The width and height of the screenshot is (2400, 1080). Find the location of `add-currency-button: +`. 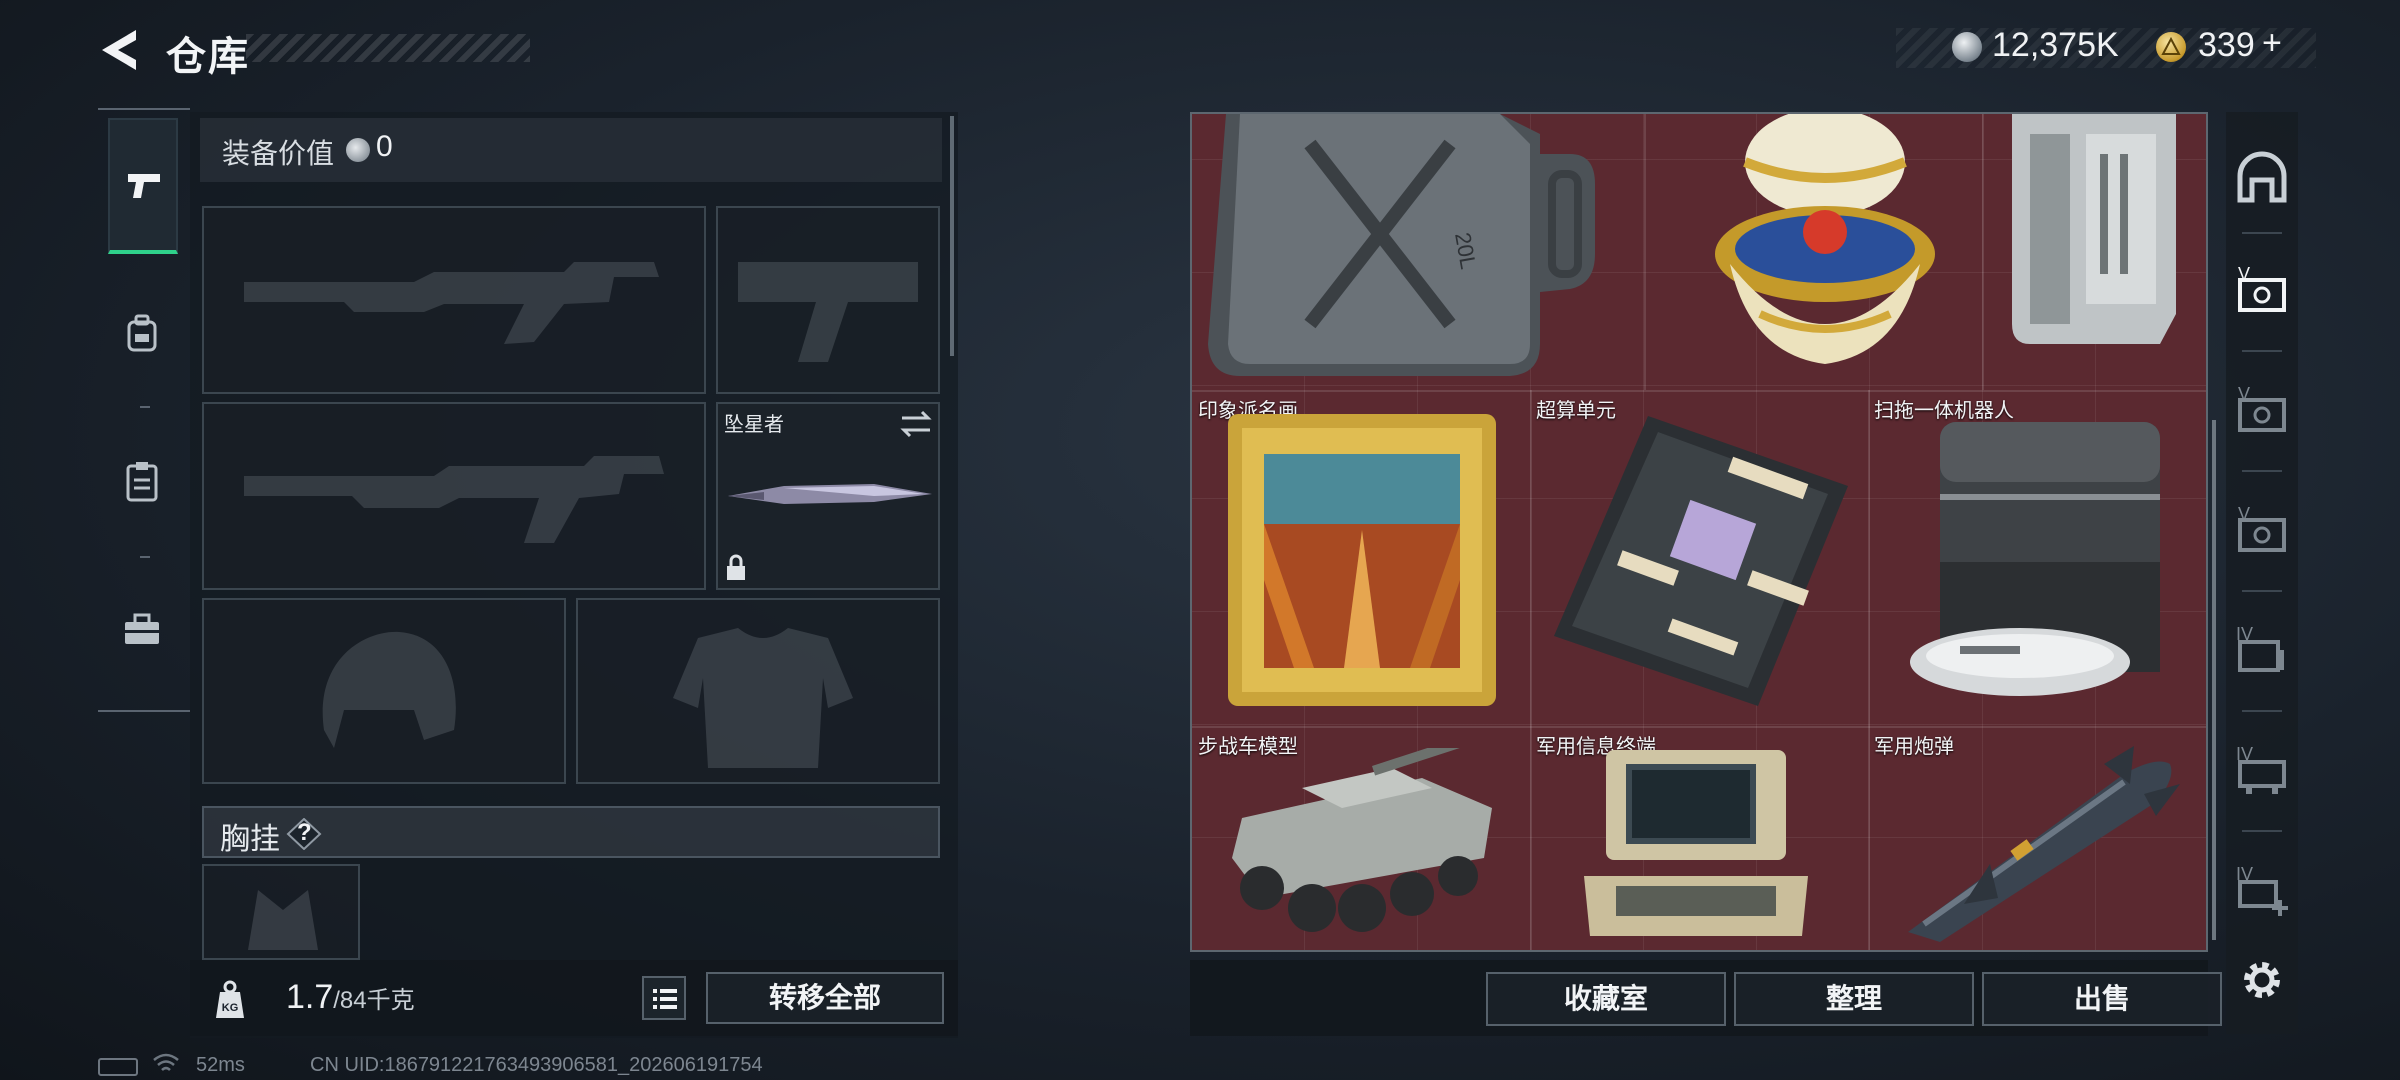

add-currency-button: + is located at coordinates (2272, 43).